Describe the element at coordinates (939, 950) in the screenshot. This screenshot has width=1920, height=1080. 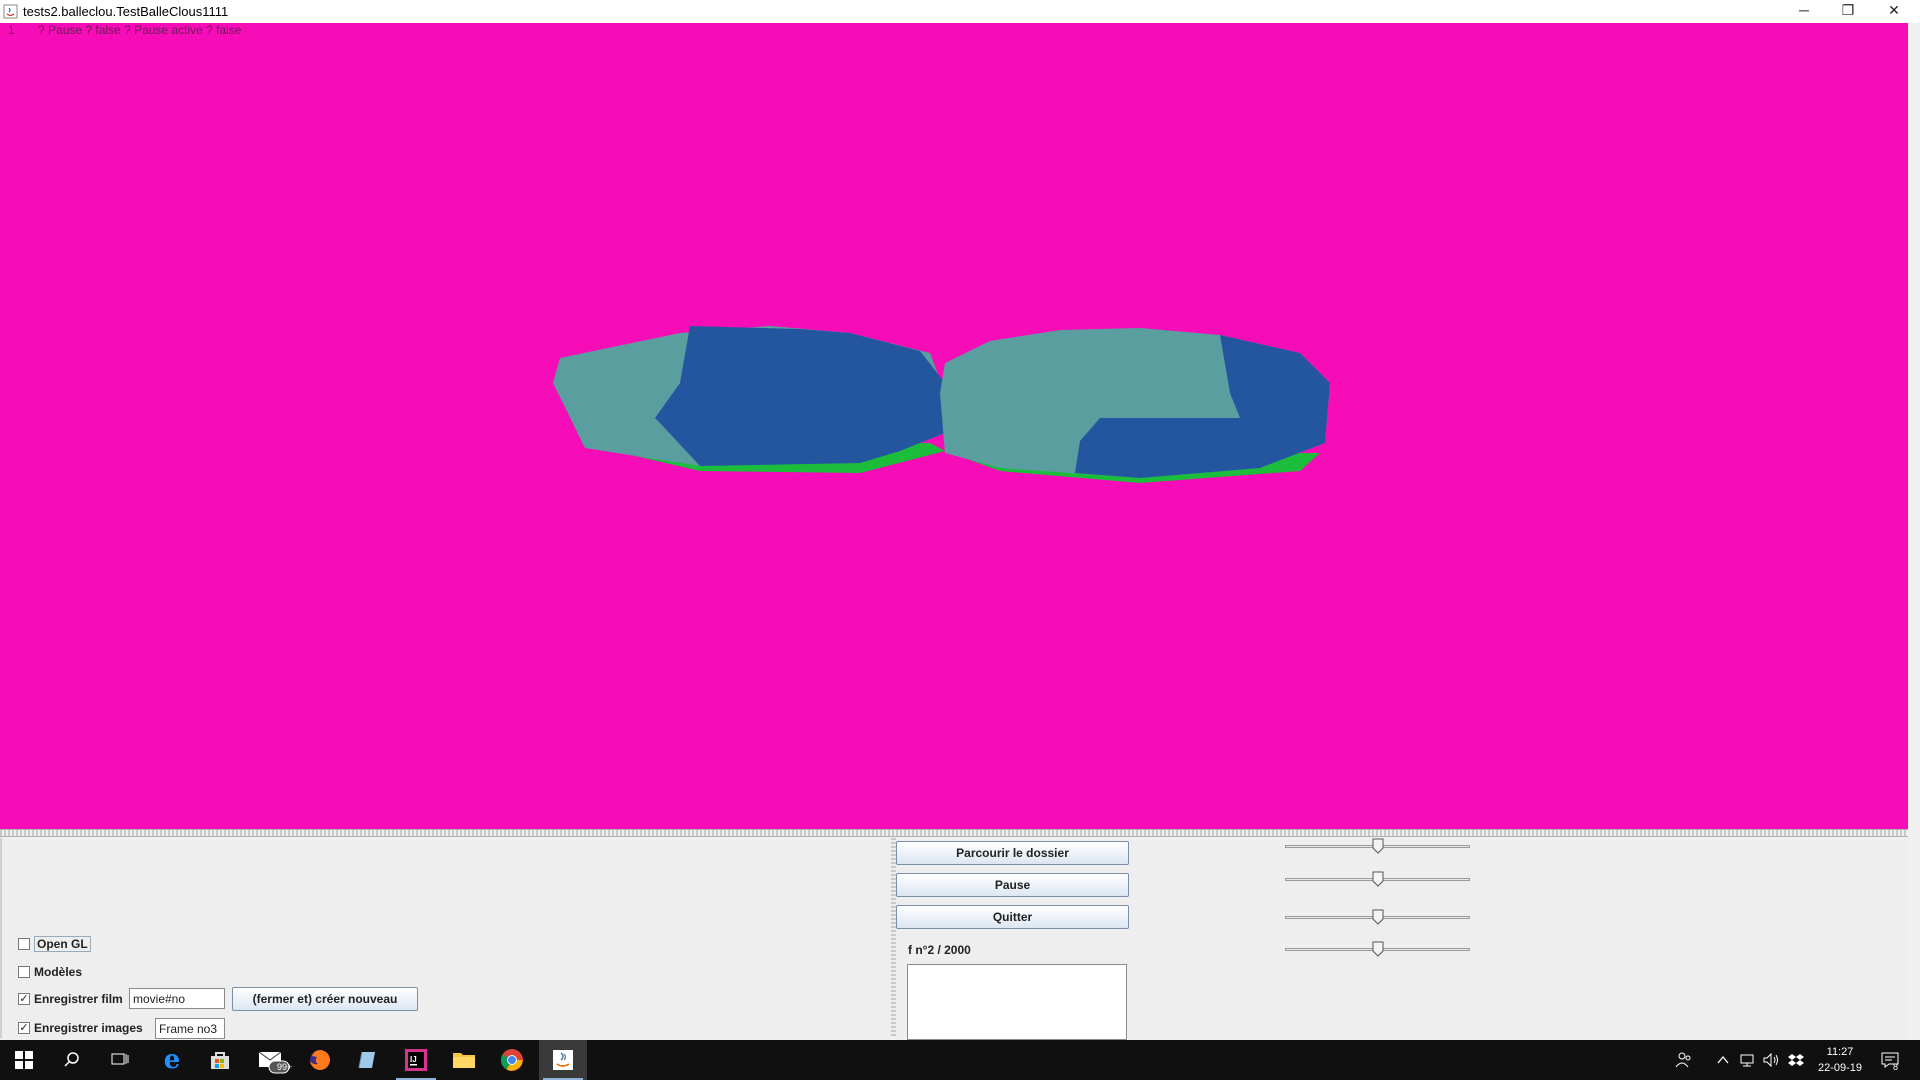
I see `frame-counter-label: f n°2 / 2000` at that location.